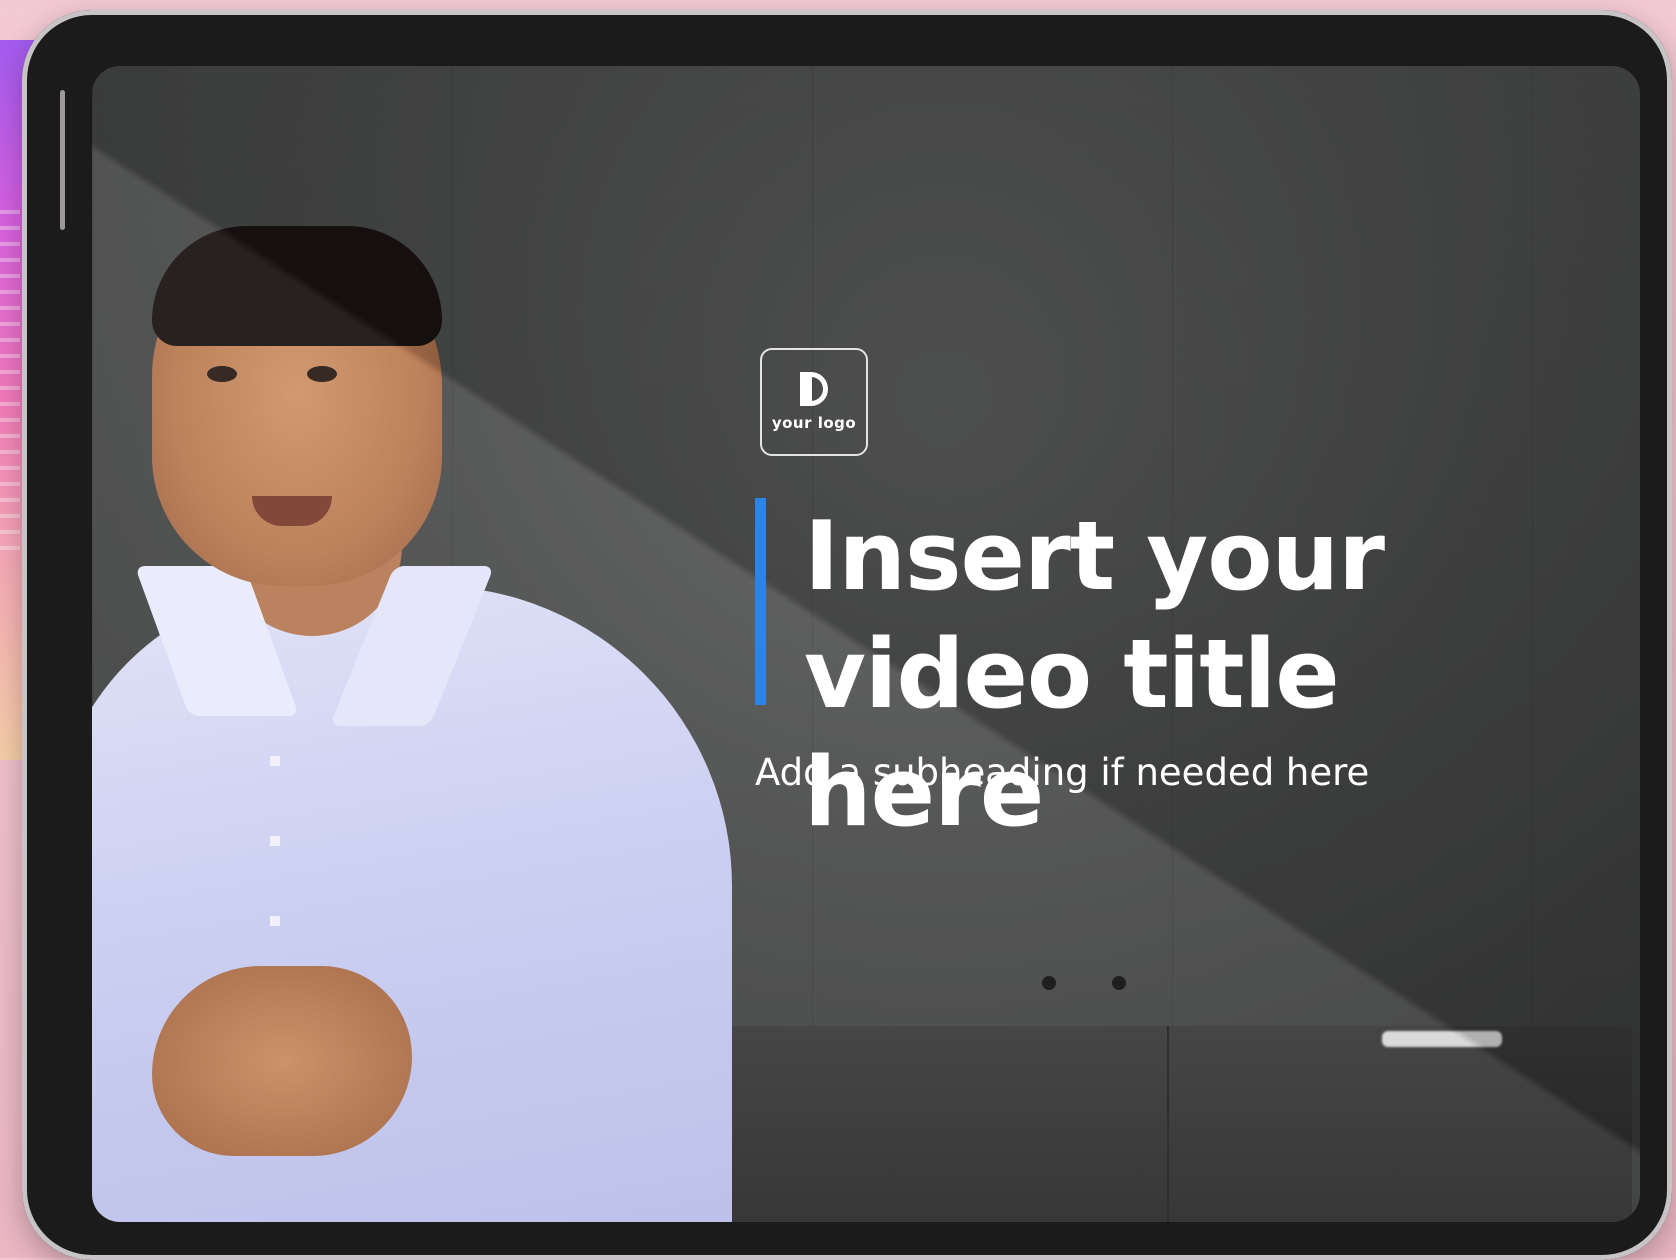  I want to click on video-title: Insert your video title here, so click(1204, 675).